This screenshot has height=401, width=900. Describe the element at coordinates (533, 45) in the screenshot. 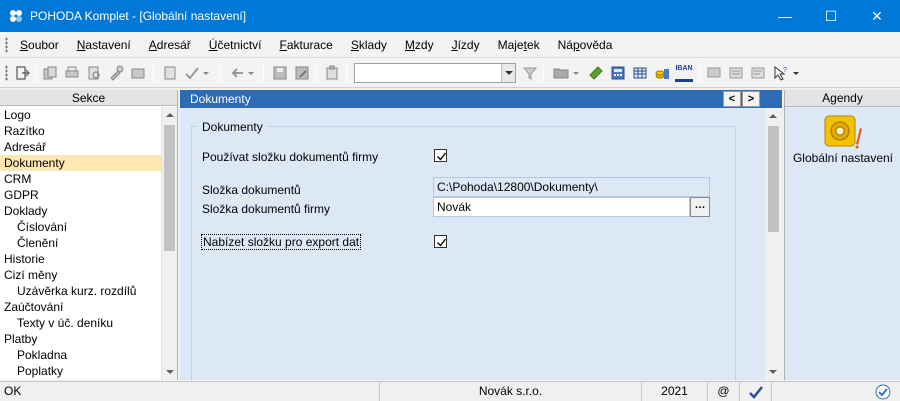

I see `menu-item-text: ek` at that location.